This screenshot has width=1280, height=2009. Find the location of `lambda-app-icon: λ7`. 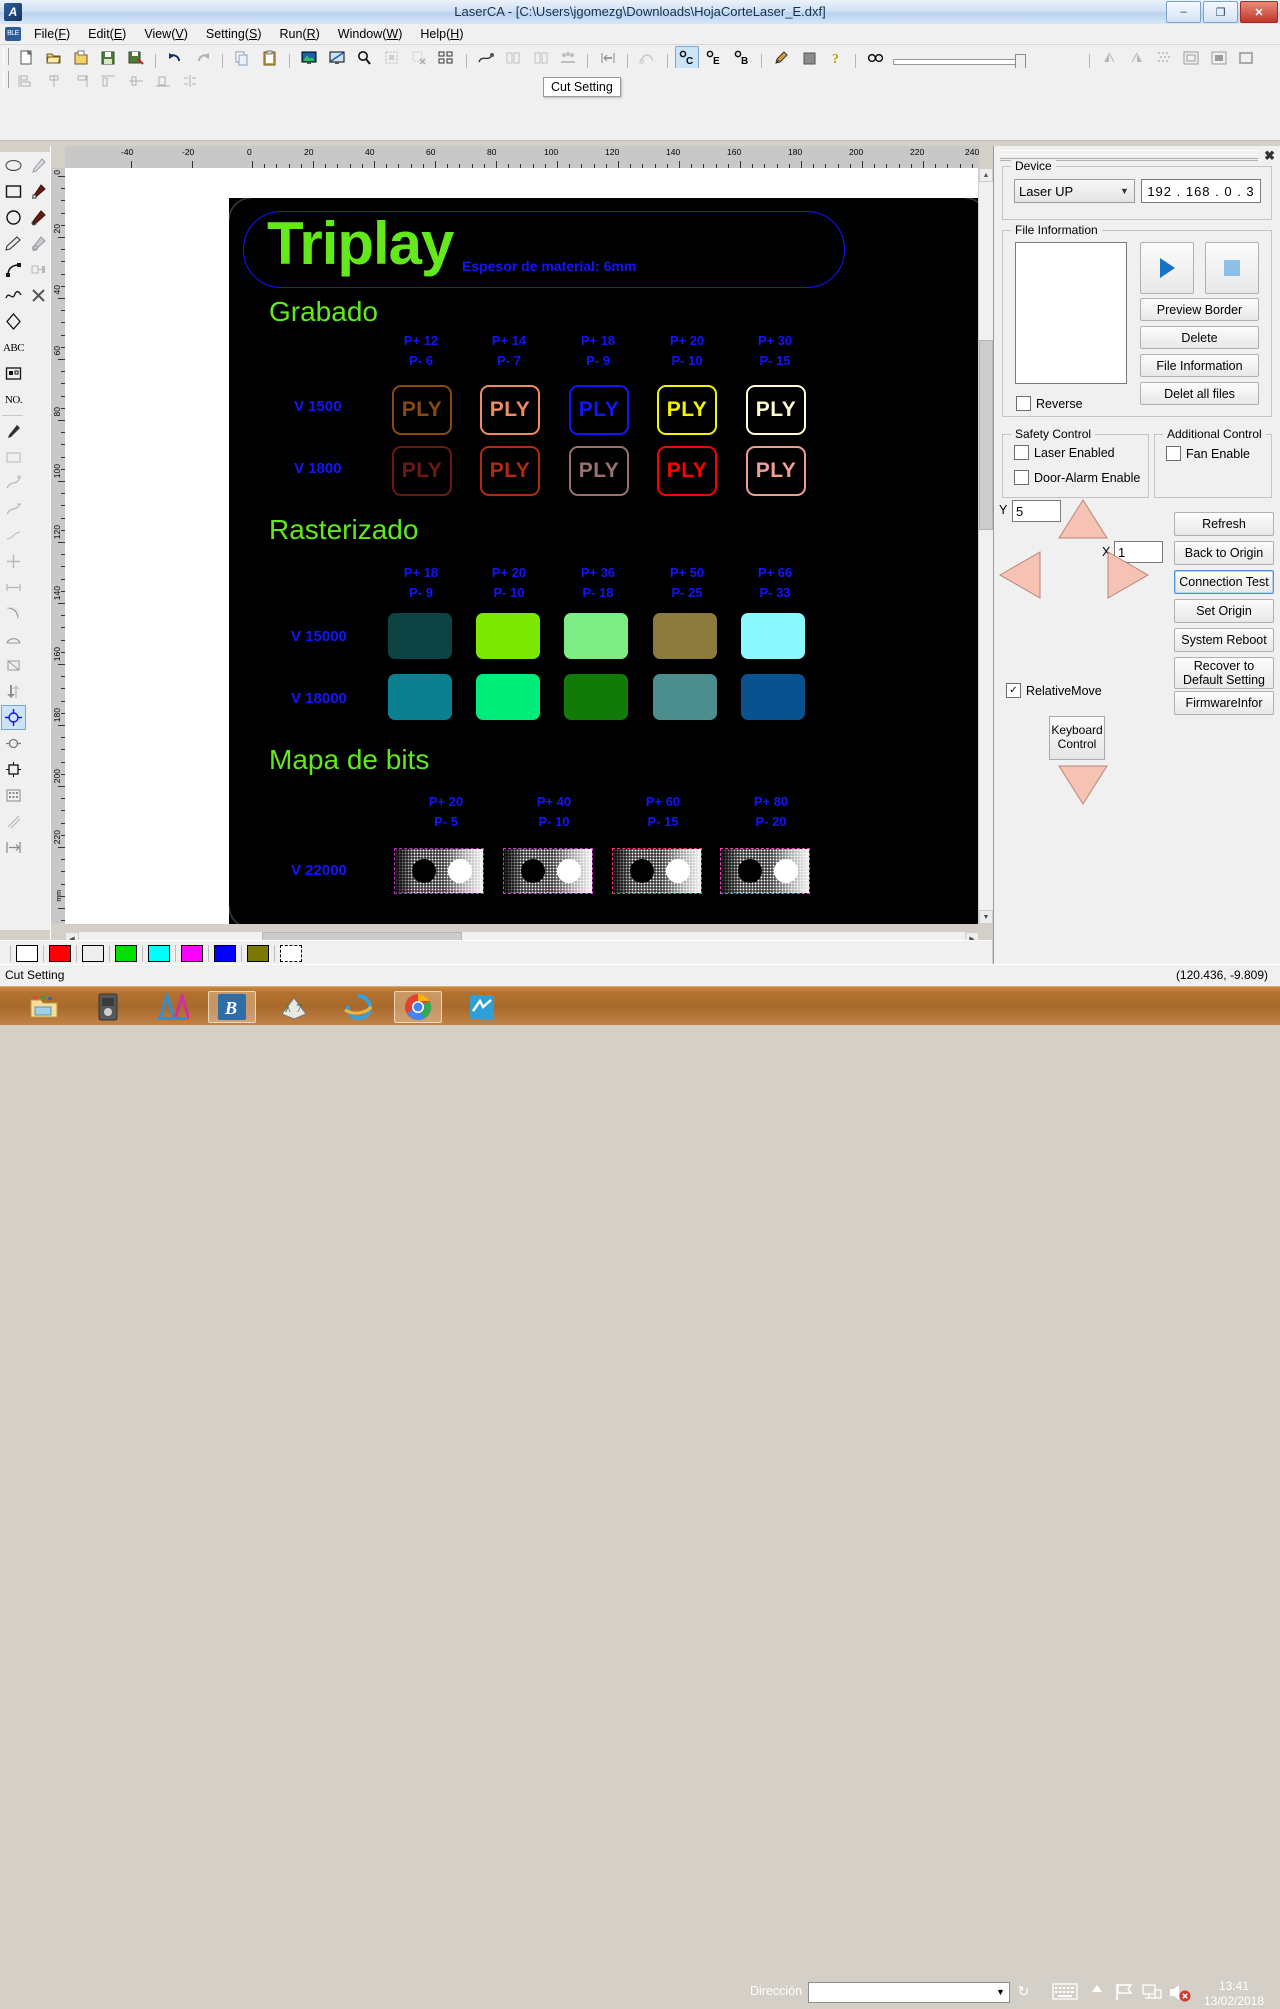

lambda-app-icon: λ7 is located at coordinates (294, 1007).